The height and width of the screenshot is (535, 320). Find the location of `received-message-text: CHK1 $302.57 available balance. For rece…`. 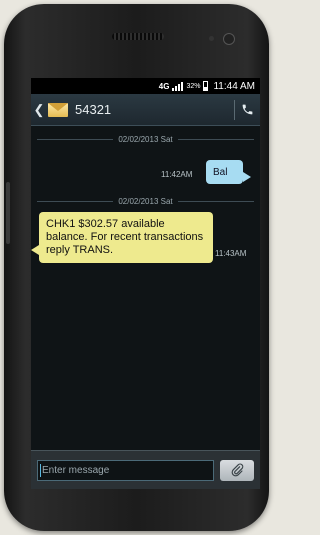

received-message-text: CHK1 $302.57 available balance. For rece… is located at coordinates (125, 237).